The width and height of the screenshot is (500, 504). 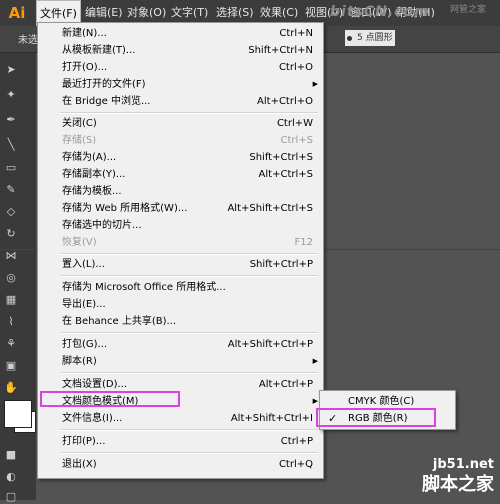 I want to click on menu-item-save: 存储(S) Ctrl+S, so click(x=187, y=140).